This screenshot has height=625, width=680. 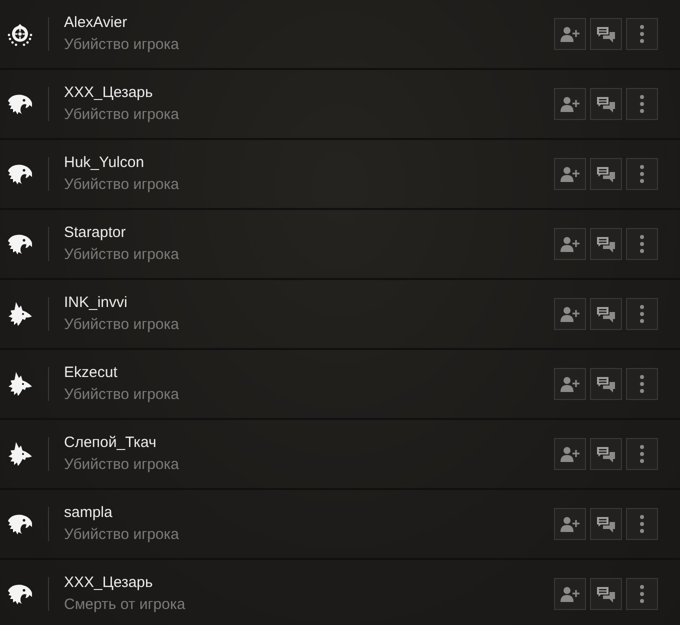 What do you see at coordinates (20, 34) in the screenshot?
I see `crosshair-emblem-icon` at bounding box center [20, 34].